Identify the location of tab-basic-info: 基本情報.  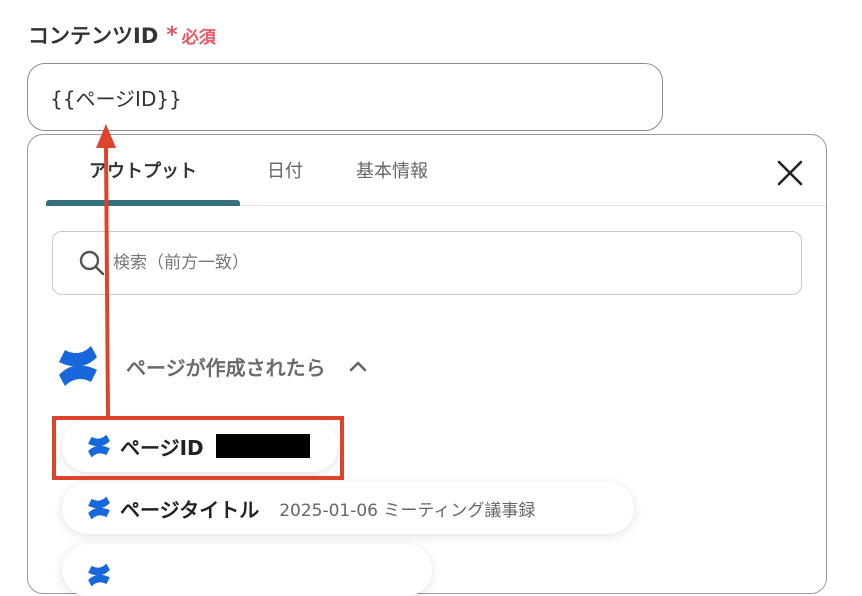
(392, 170).